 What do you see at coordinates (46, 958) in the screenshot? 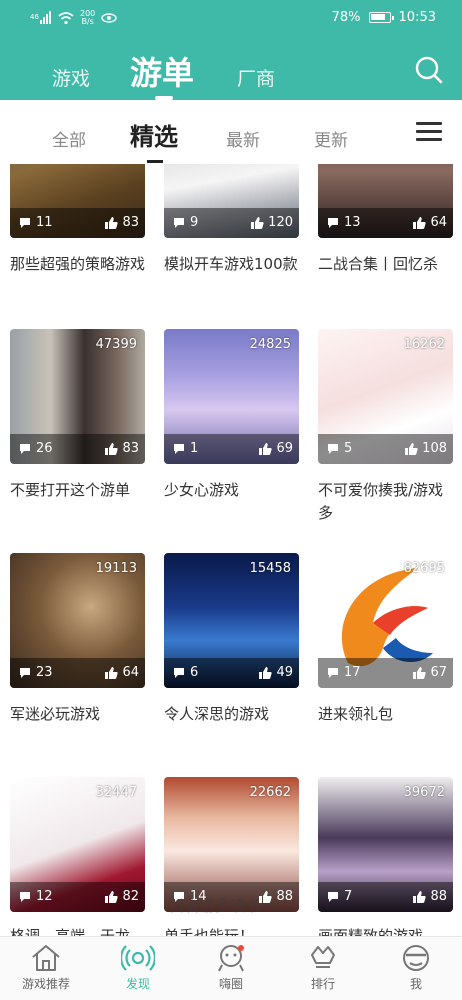
I see `home-icon` at bounding box center [46, 958].